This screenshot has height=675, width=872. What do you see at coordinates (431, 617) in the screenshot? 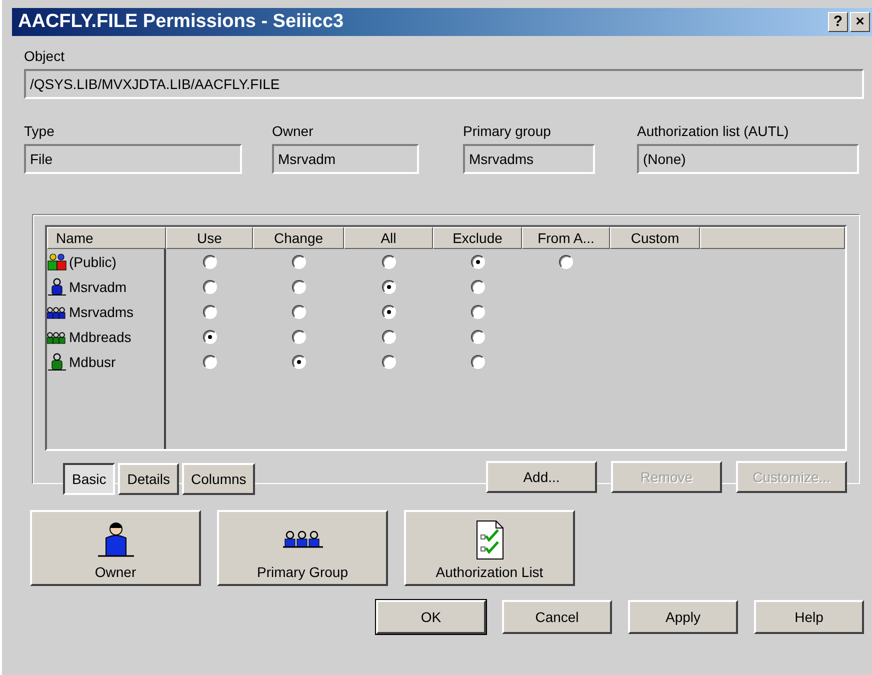
I see `dialog-button: OK` at bounding box center [431, 617].